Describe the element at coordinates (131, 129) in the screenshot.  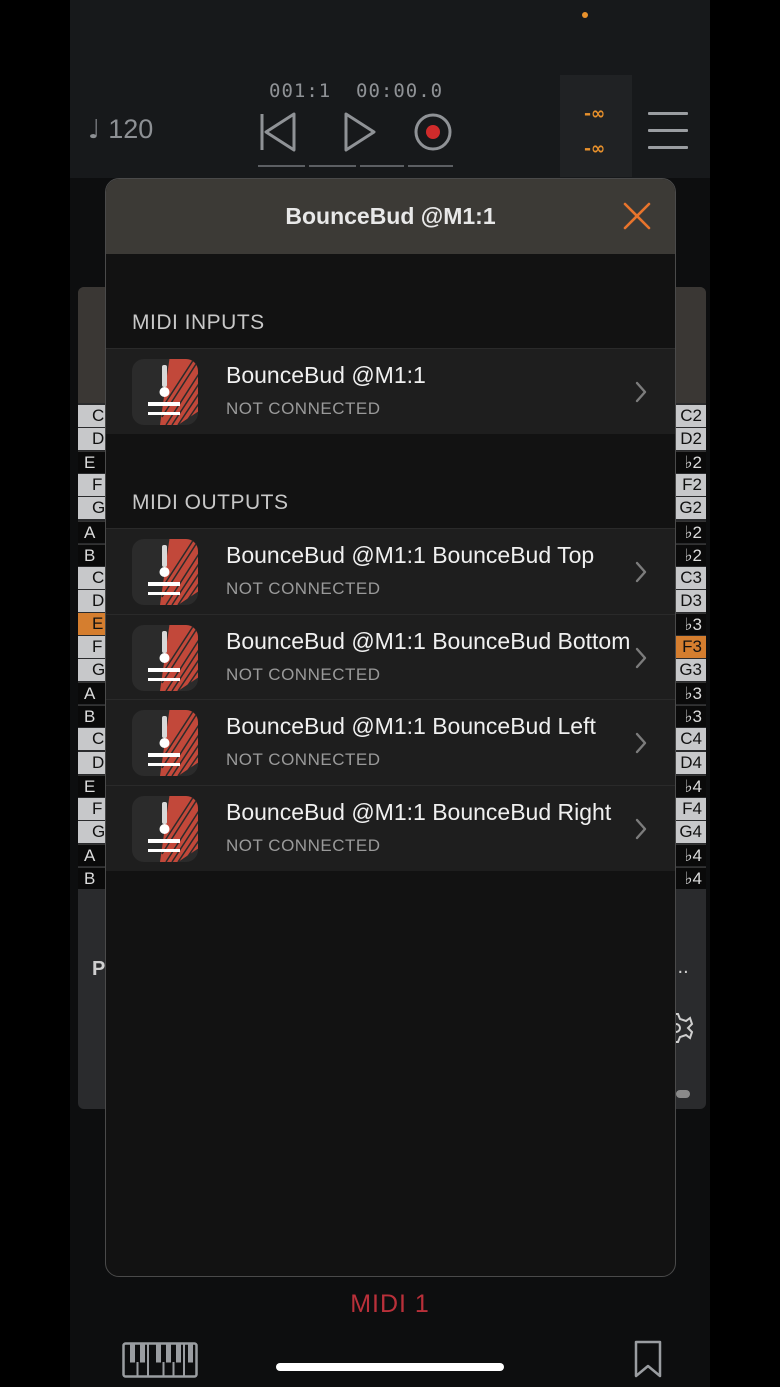
I see `tempo-value: 120` at that location.